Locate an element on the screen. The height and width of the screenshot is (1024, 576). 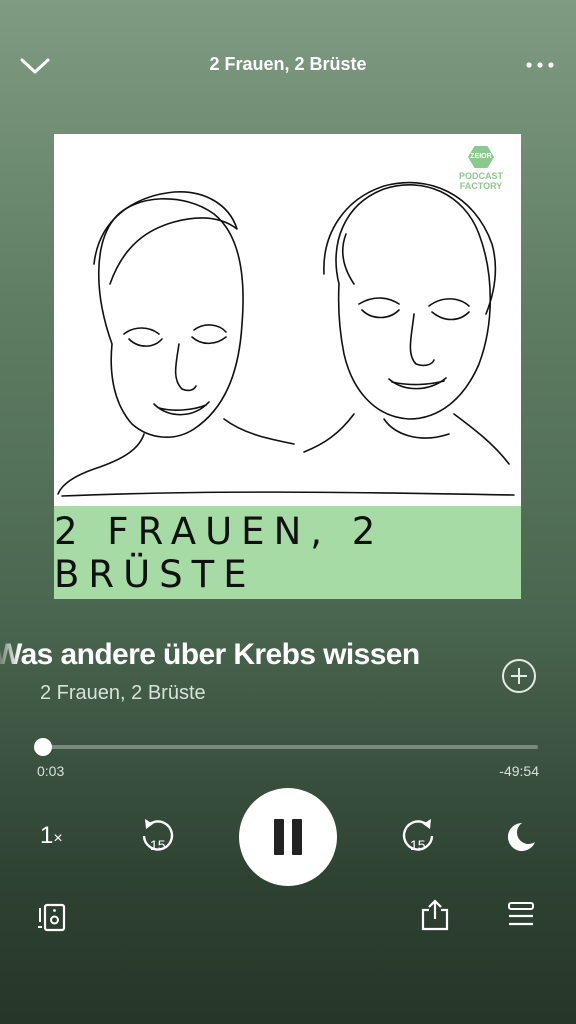
share-button is located at coordinates (435, 915).